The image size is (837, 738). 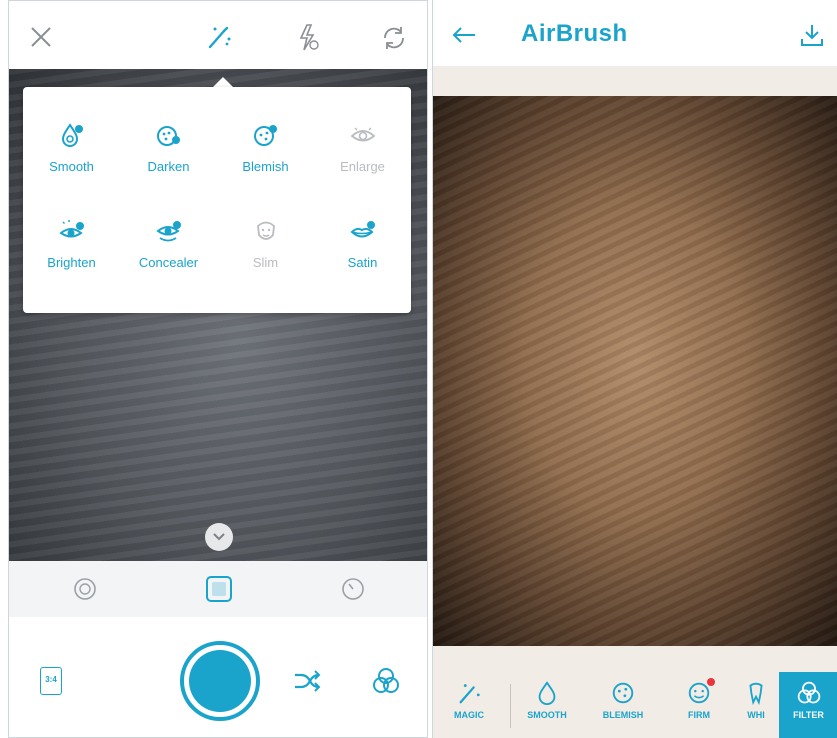 I want to click on app-title: AirBrush, so click(x=574, y=33).